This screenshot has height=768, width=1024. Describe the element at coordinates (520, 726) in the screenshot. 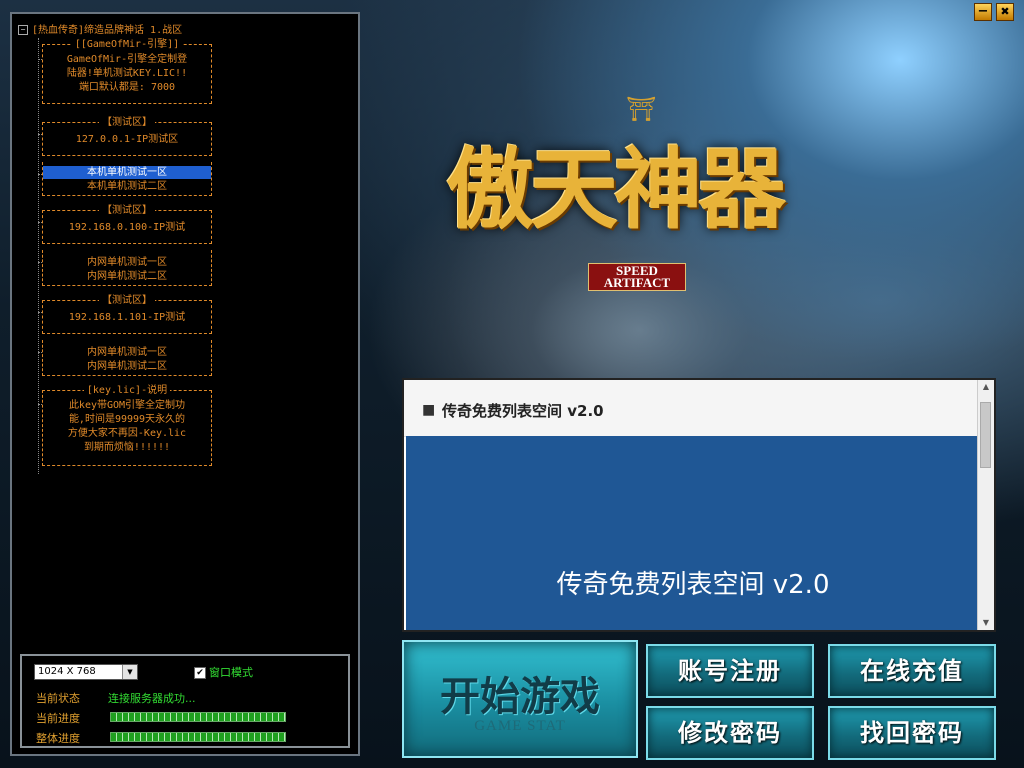

I see `start-game-sublabel: GAME STAT` at that location.